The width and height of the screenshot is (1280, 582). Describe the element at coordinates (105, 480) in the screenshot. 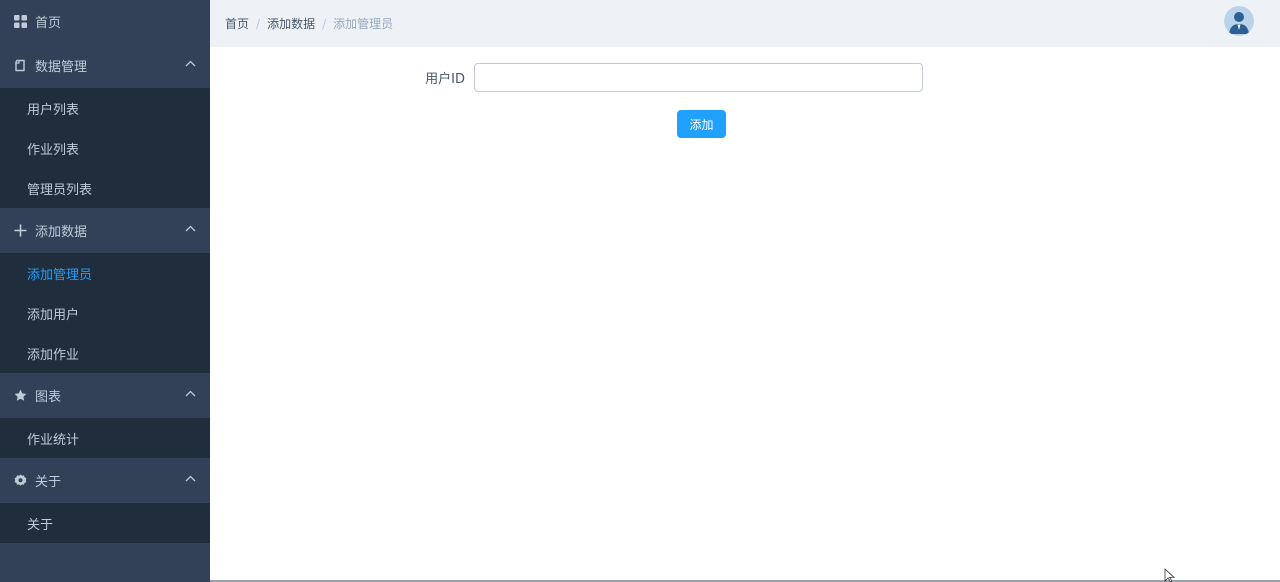

I see `submenu-about: 关于` at that location.